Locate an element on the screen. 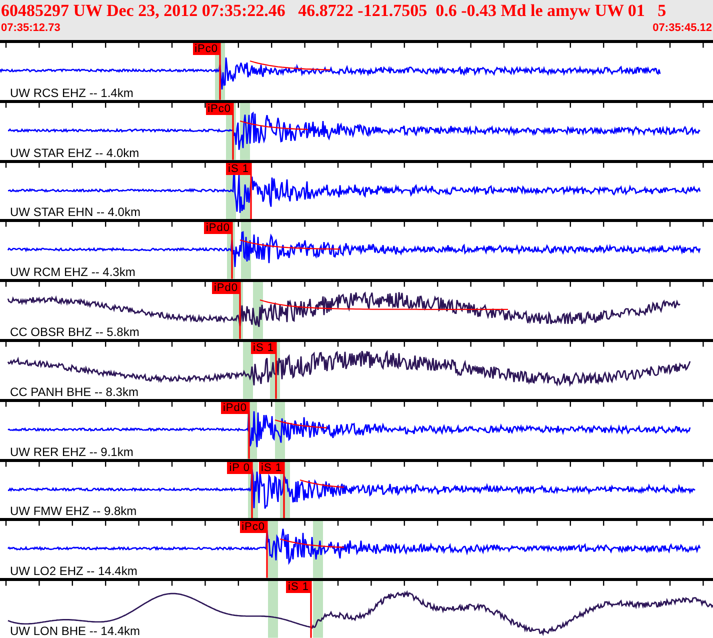 This screenshot has height=638, width=713. station-label: UW LO2 EHZ -- 14.4km is located at coordinates (74, 571).